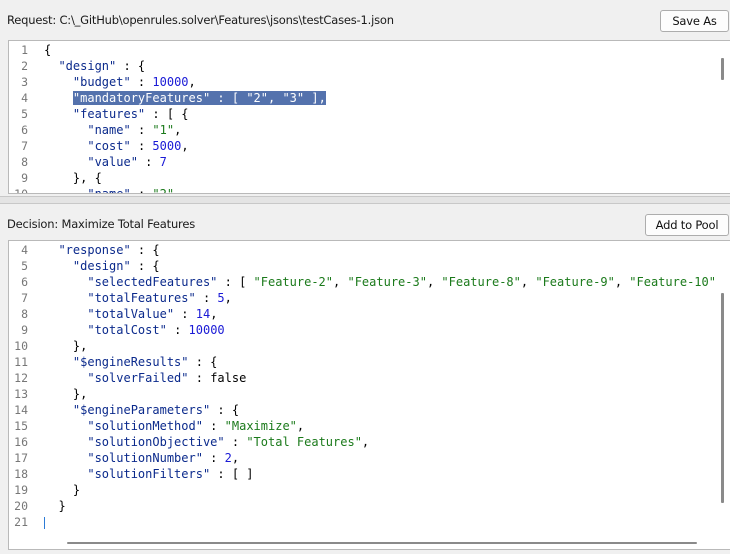 This screenshot has height=554, width=730. What do you see at coordinates (21, 378) in the screenshot?
I see `line-number: 12` at bounding box center [21, 378].